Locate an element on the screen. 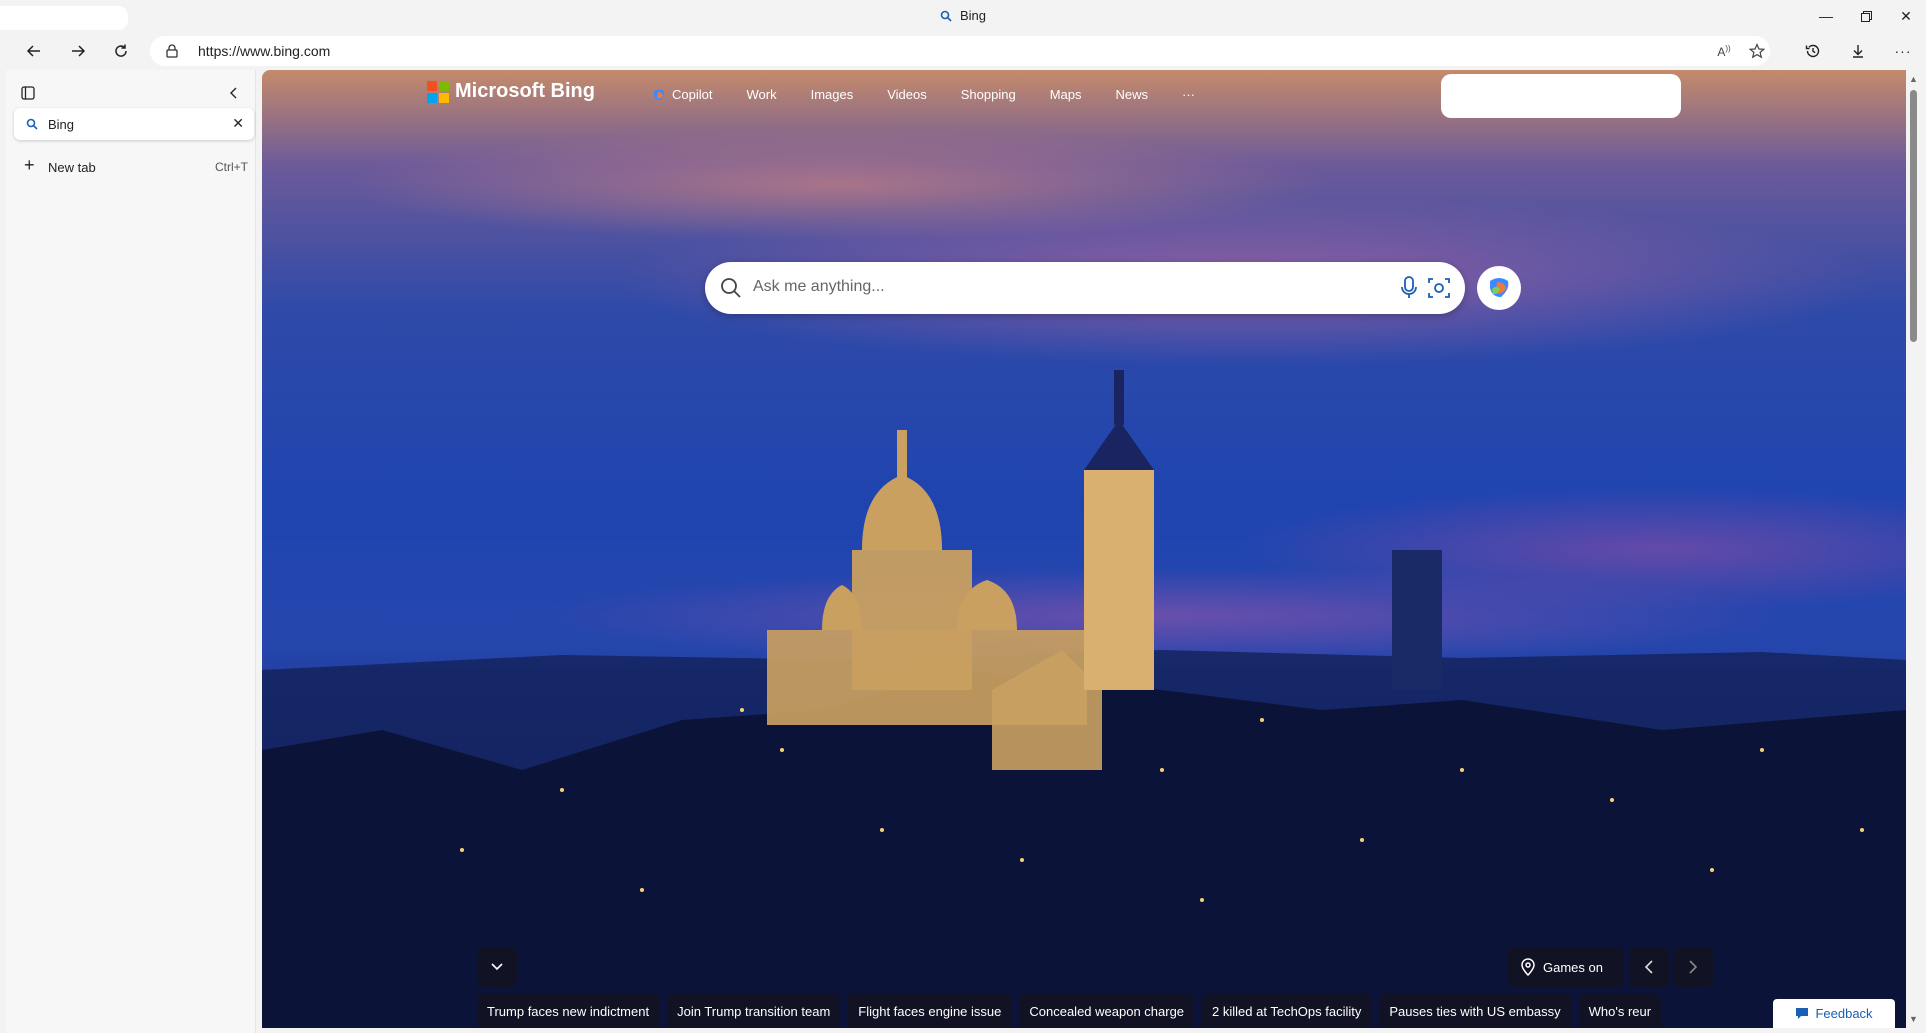 This screenshot has width=1926, height=1033. read-aloud-icon: A)) is located at coordinates (1724, 51).